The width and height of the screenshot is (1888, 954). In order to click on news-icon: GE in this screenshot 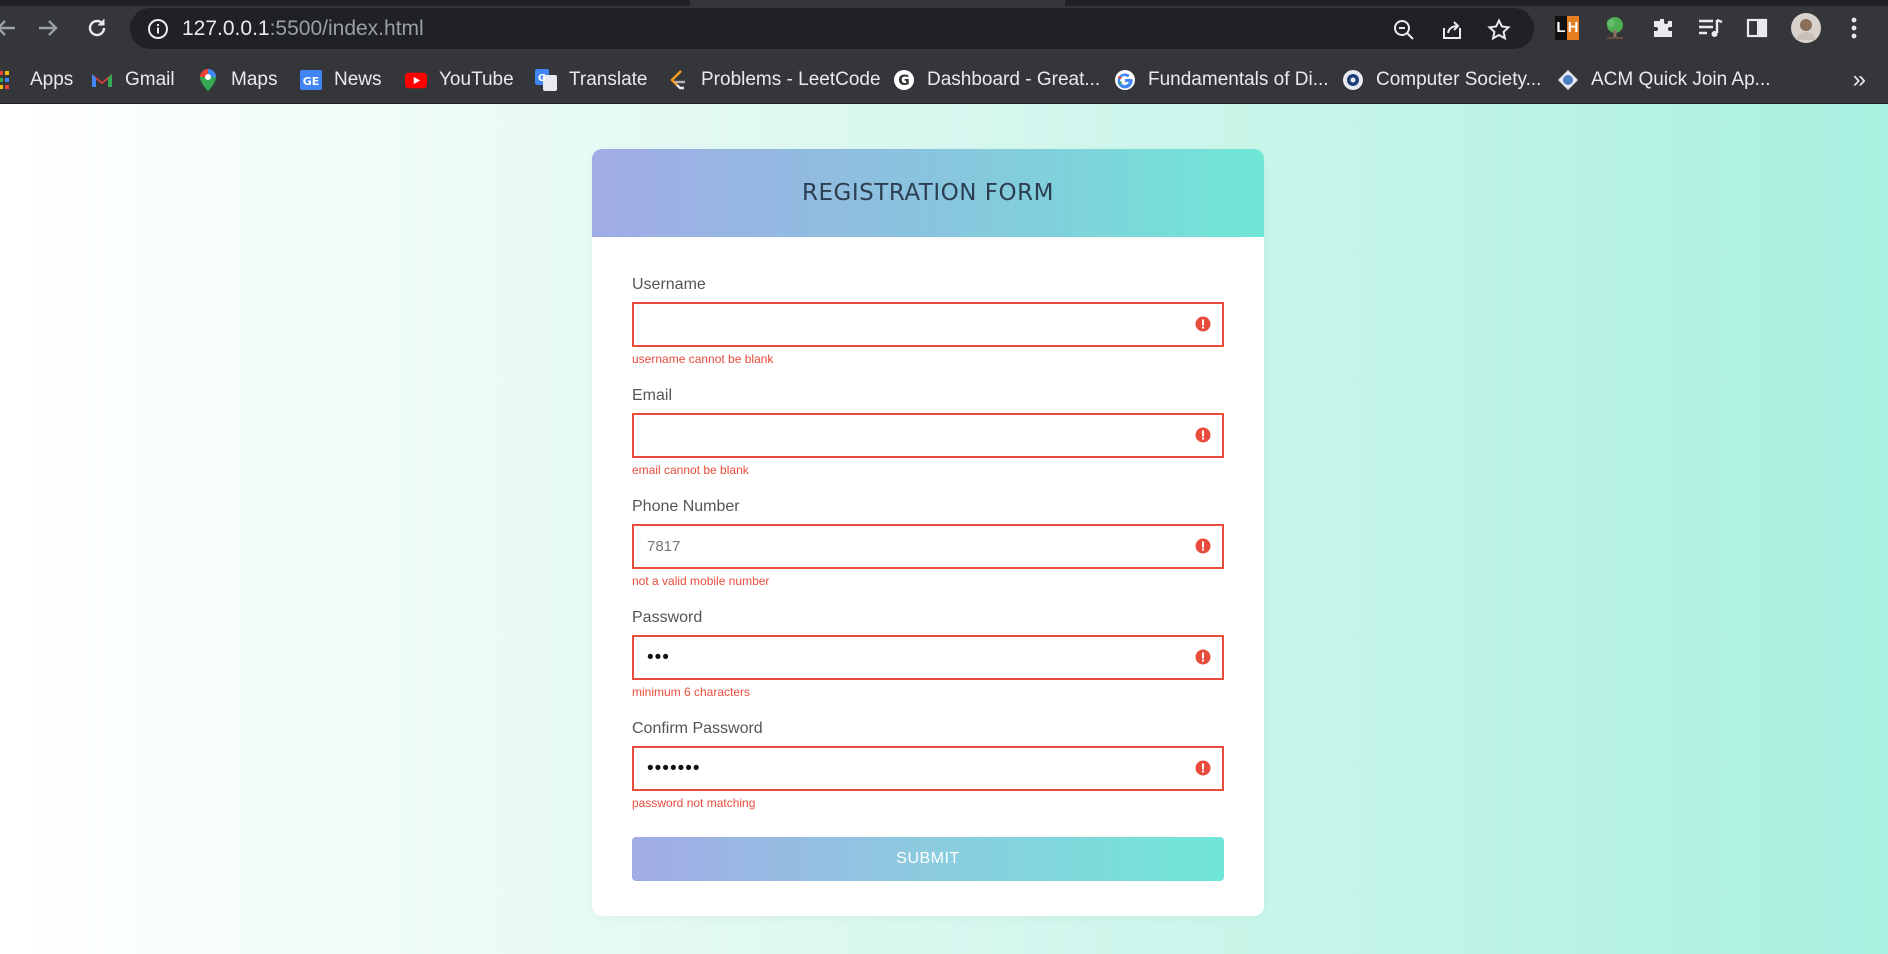, I will do `click(311, 80)`.